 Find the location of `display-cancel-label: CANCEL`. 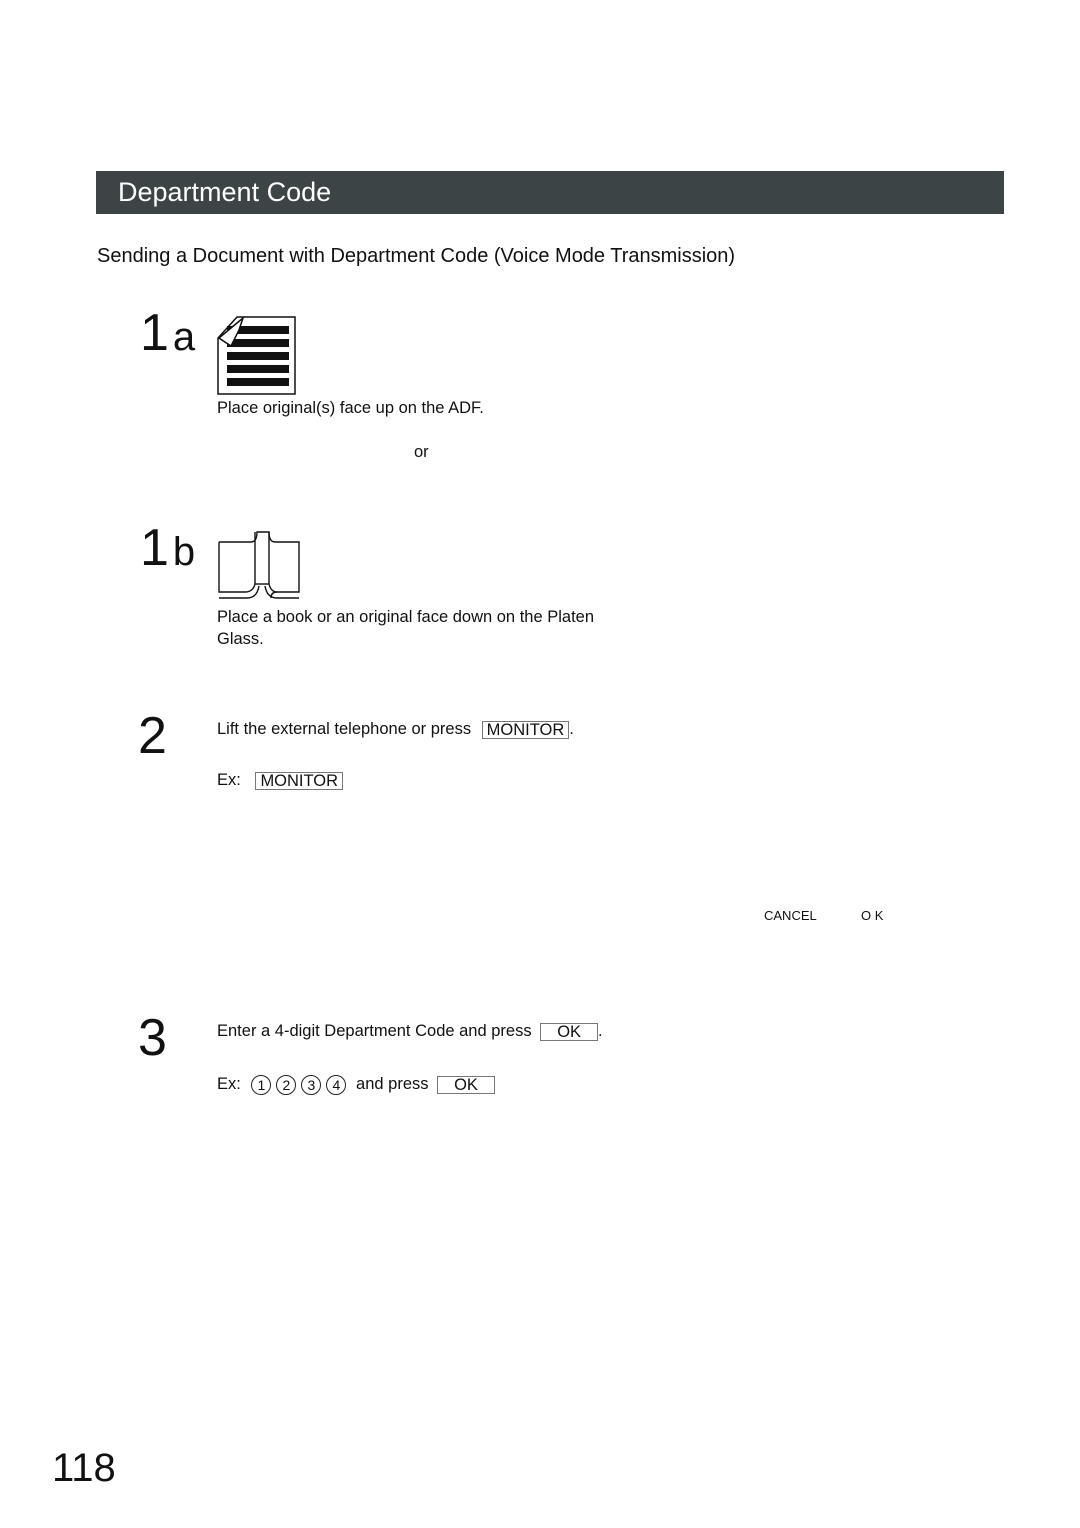

display-cancel-label: CANCEL is located at coordinates (790, 915).